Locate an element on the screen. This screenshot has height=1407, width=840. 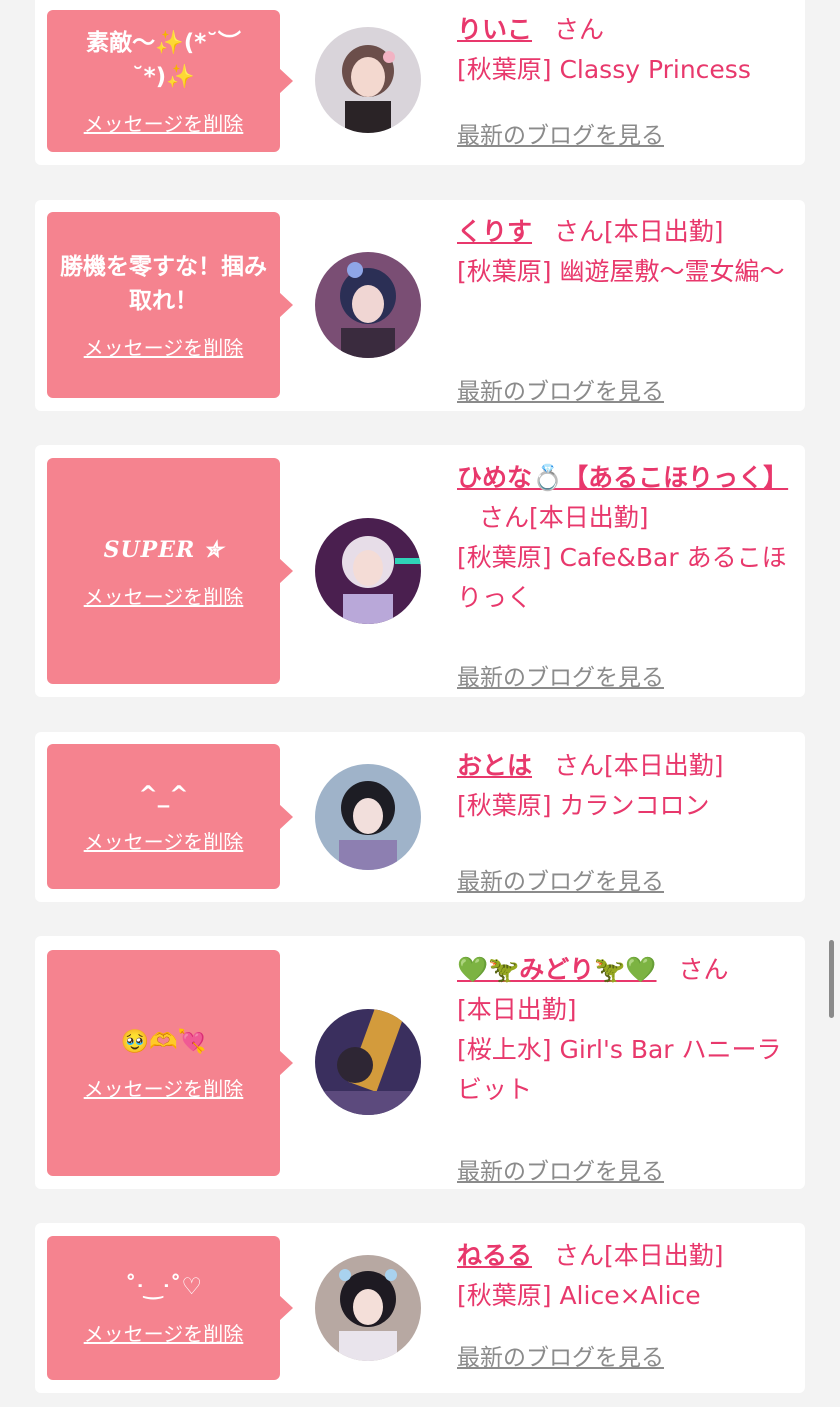
message-bubble: 勝機を零すな！掴み取れ！ メッセージを削除 is located at coordinates (163, 305).